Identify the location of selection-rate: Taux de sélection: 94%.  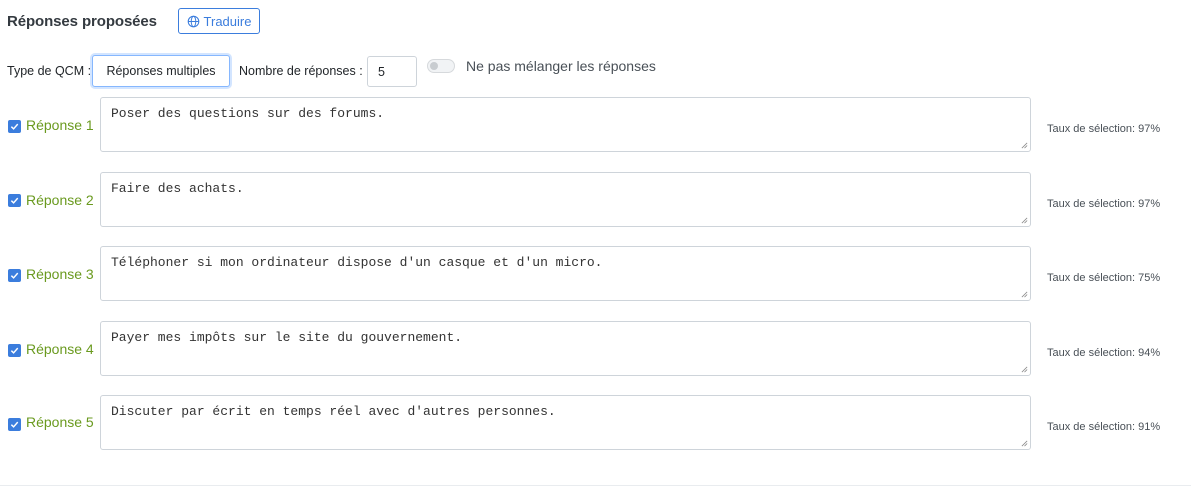
(1104, 353).